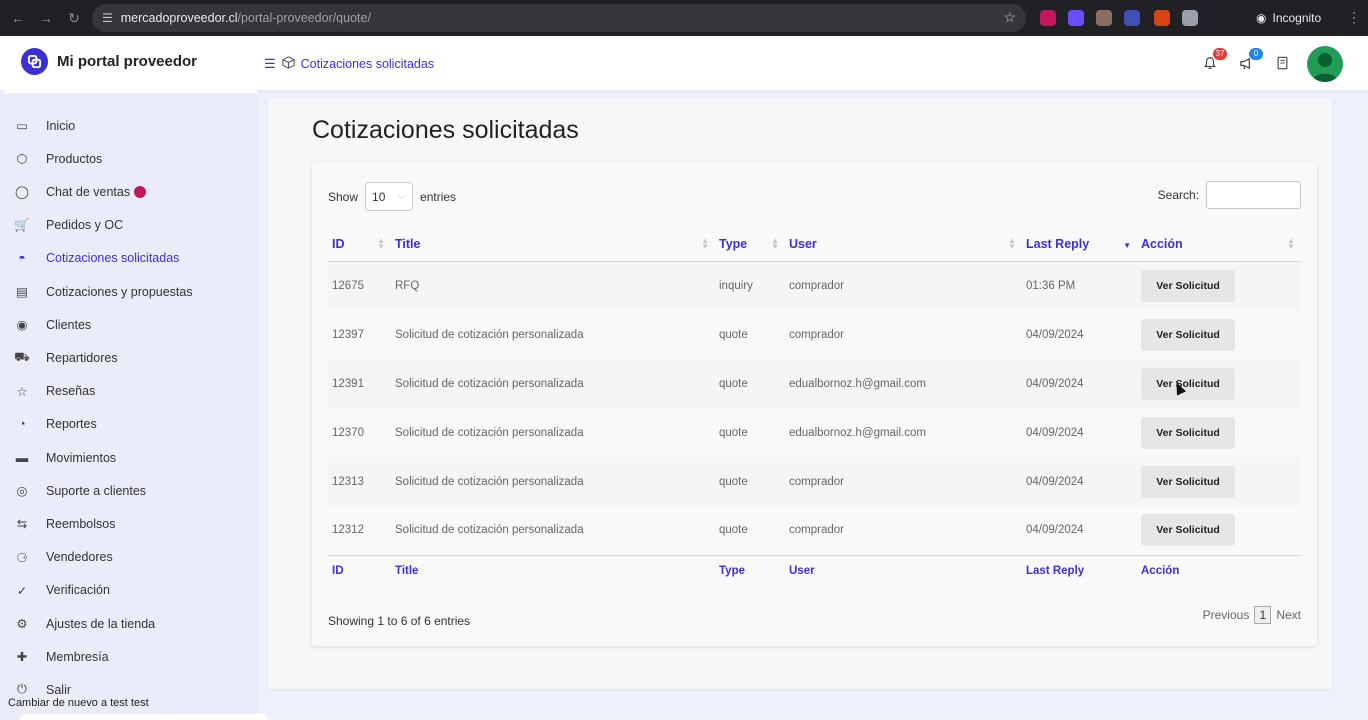 Image resolution: width=1368 pixels, height=720 pixels. I want to click on column-header: User ▲ ▼, so click(903, 245).